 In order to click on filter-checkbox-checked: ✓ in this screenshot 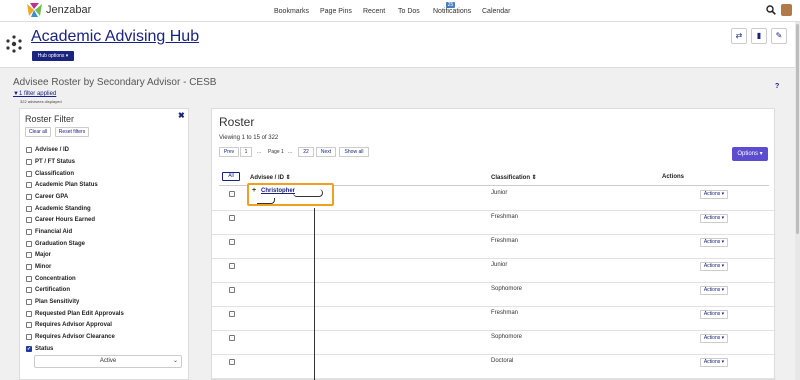, I will do `click(29, 349)`.